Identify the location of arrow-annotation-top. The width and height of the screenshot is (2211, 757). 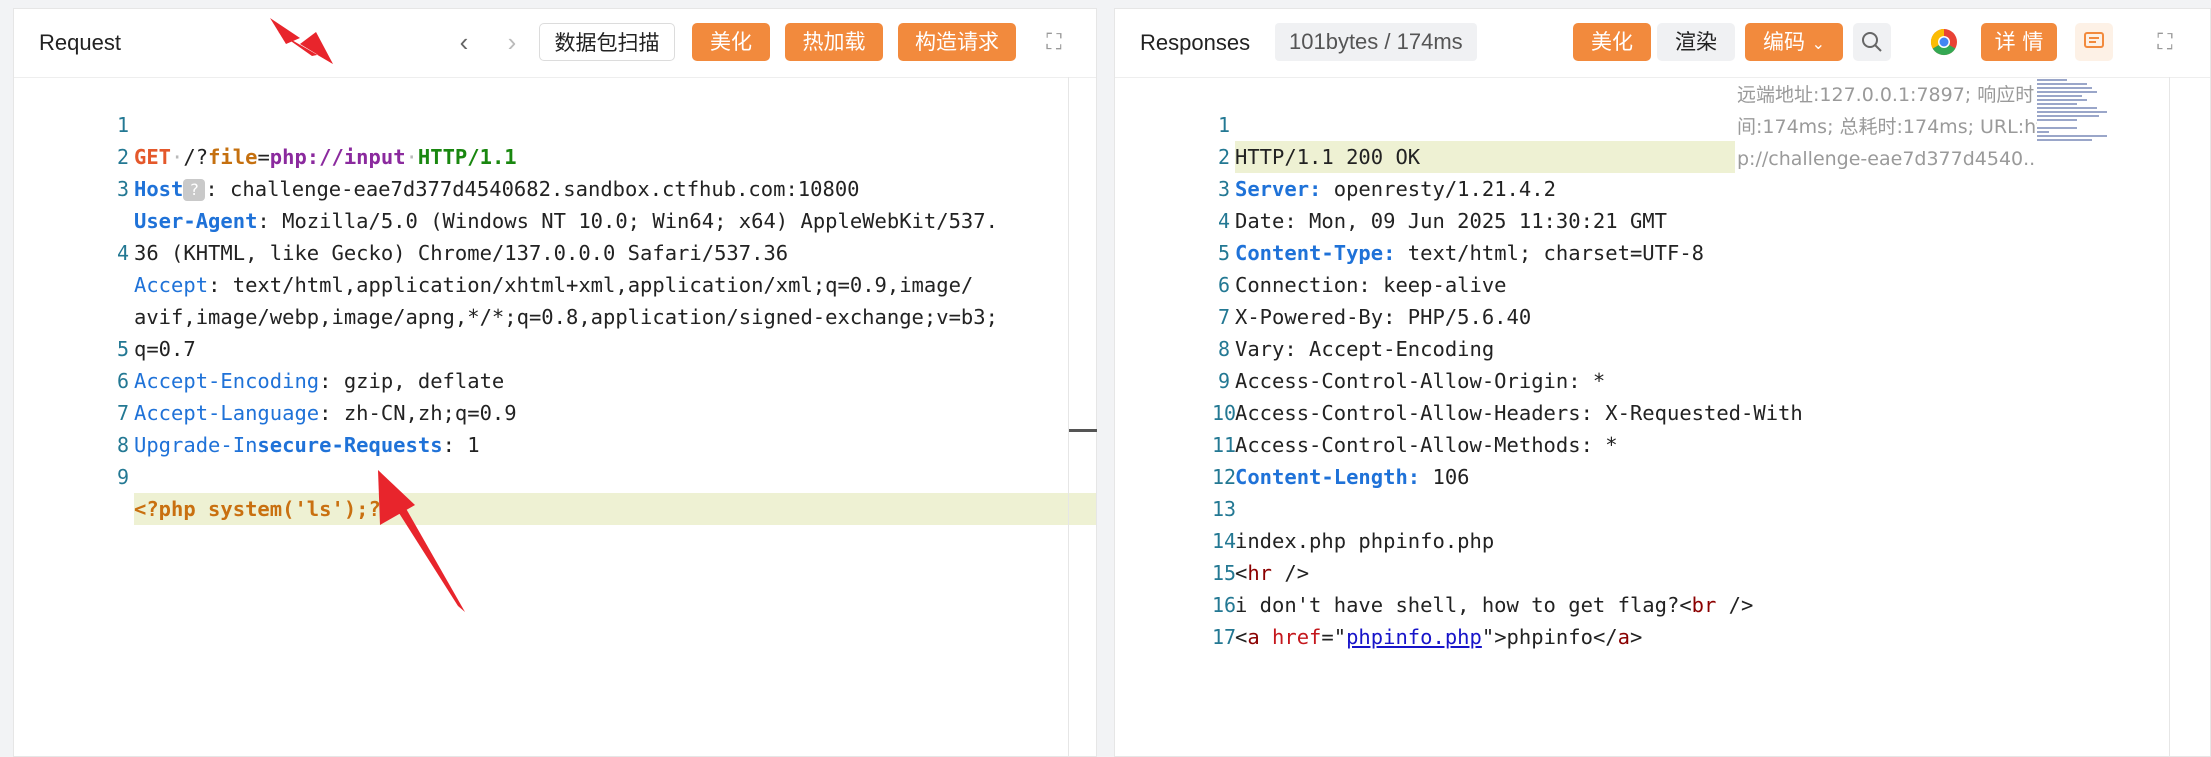
(301, 41).